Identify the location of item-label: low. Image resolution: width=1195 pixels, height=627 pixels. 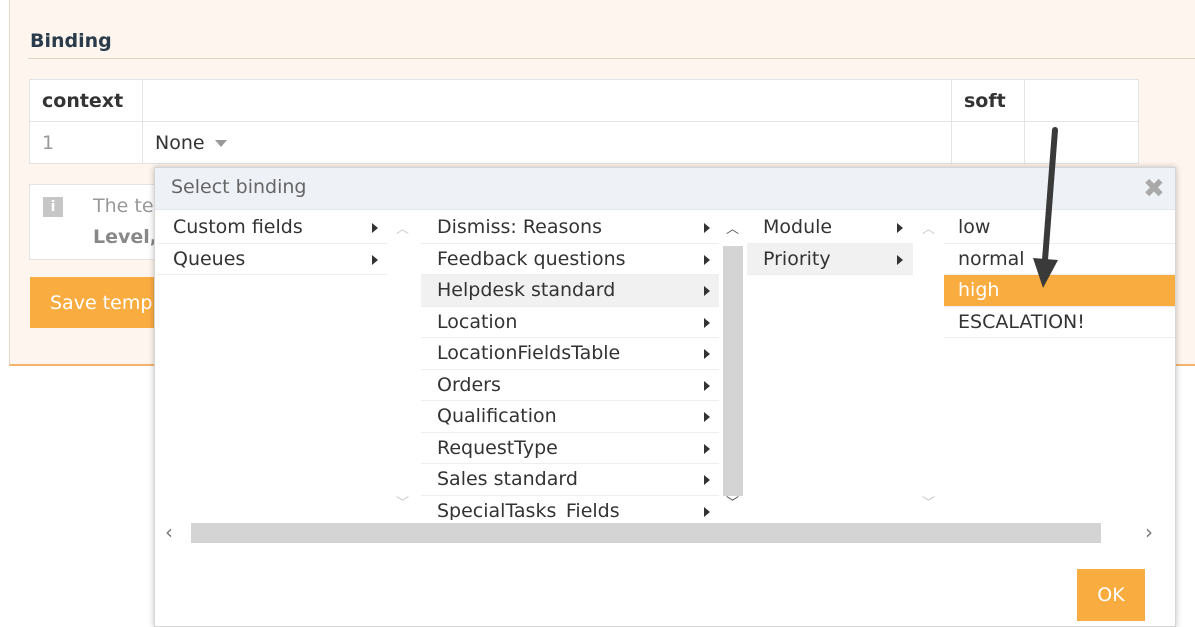
(974, 227).